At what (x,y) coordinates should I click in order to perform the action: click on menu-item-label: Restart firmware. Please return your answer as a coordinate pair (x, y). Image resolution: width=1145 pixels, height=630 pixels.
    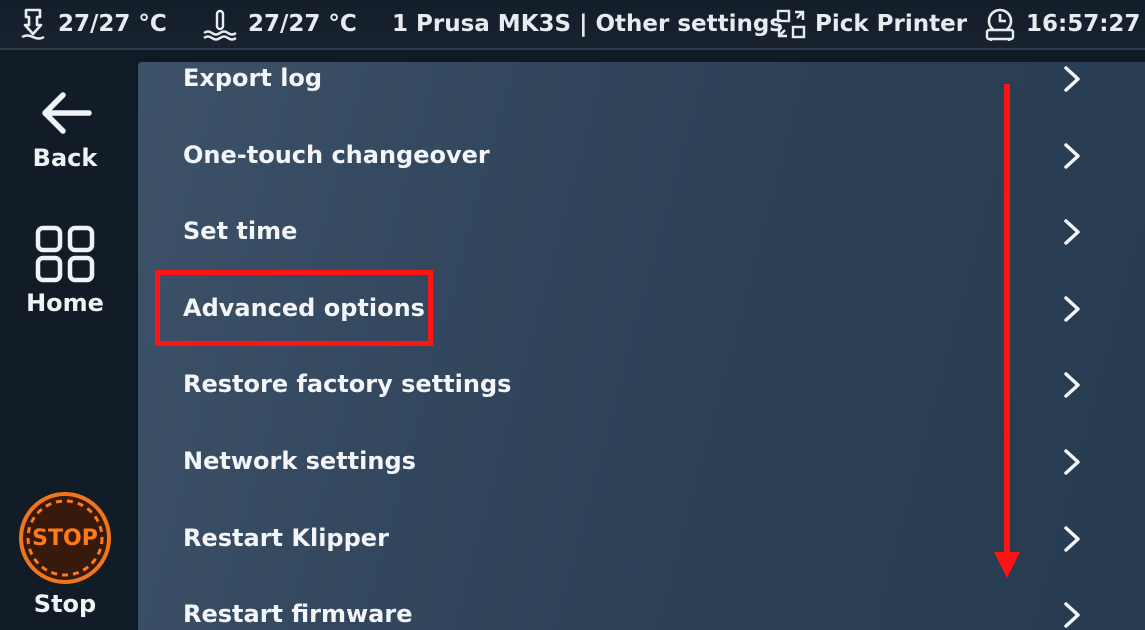
    Looking at the image, I should click on (298, 614).